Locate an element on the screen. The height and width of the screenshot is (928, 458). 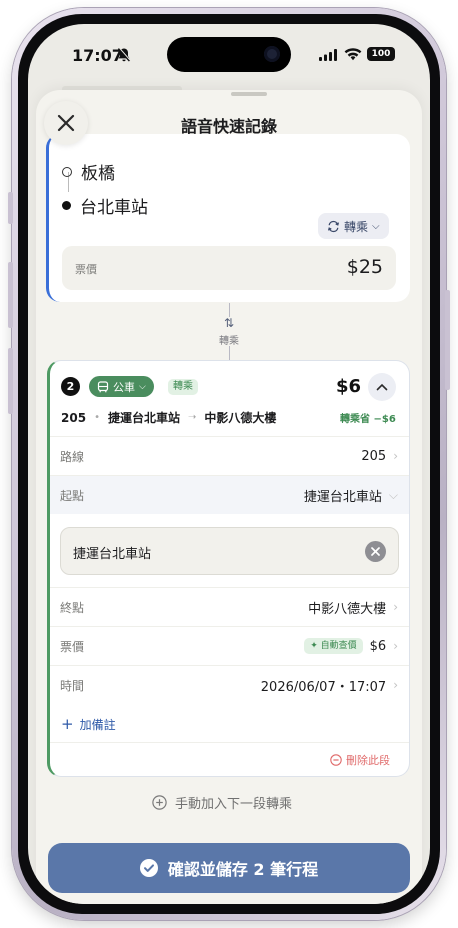
transport-mode-label: 公車 is located at coordinates (124, 387).